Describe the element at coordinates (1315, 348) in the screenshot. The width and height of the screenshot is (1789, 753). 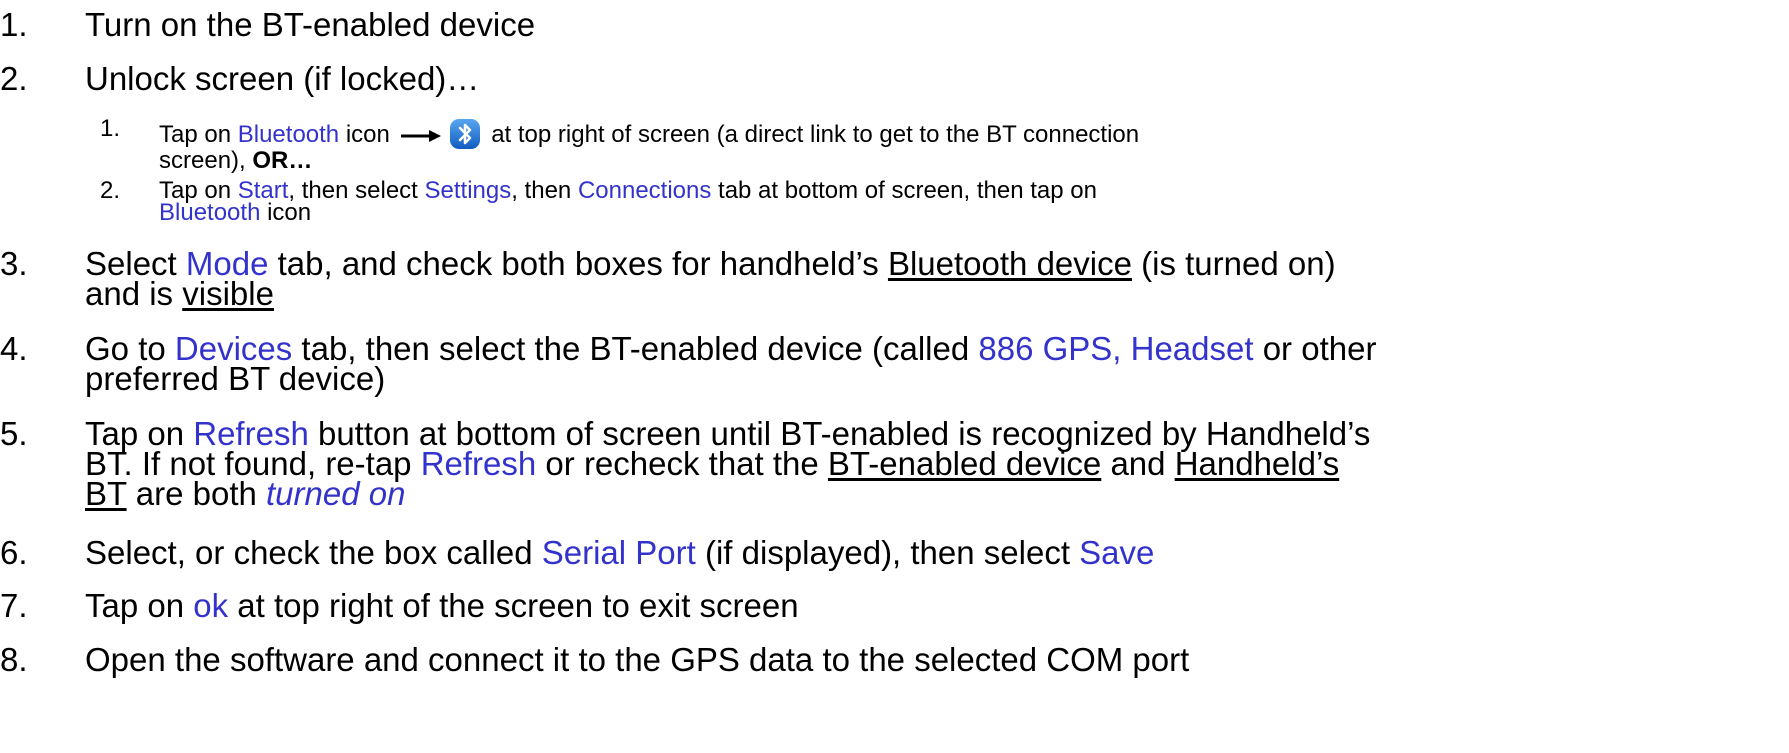
I see `text-run: or other` at that location.